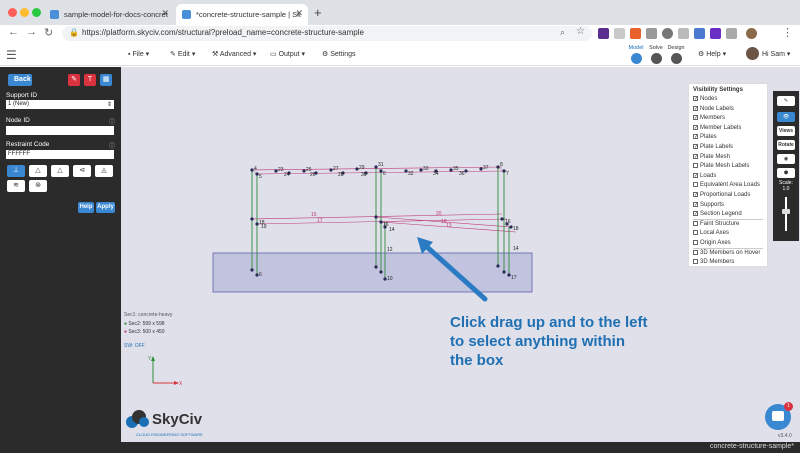 Image resolution: width=800 pixels, height=453 pixels. What do you see at coordinates (752, 53) in the screenshot?
I see `user-avatar` at bounding box center [752, 53].